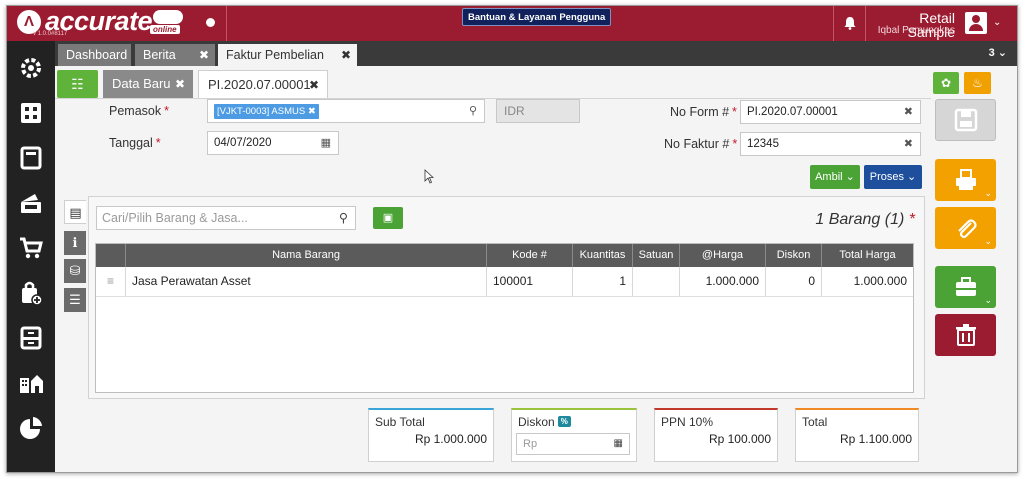 The width and height of the screenshot is (1024, 479). Describe the element at coordinates (537, 17) in the screenshot. I see `help-button: Bantuan & Layanan Pengguna` at that location.